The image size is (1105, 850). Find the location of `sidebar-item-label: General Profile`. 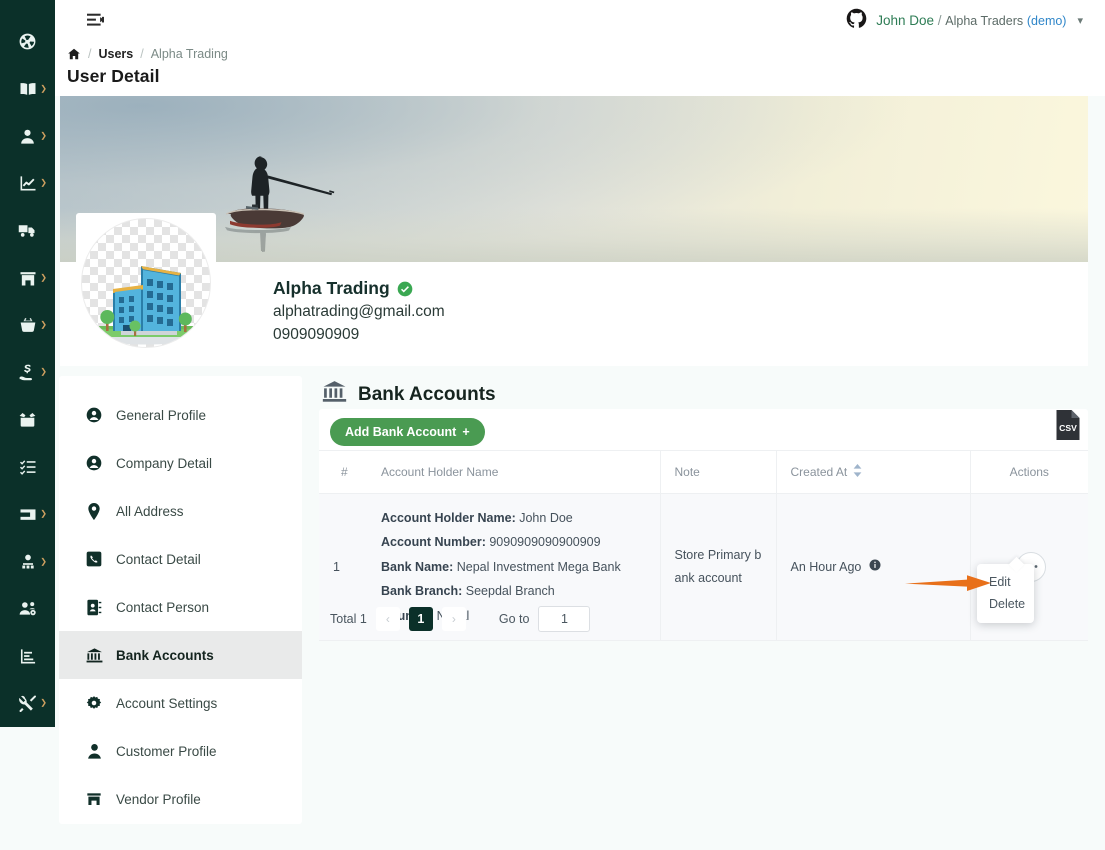

sidebar-item-label: General Profile is located at coordinates (161, 415).